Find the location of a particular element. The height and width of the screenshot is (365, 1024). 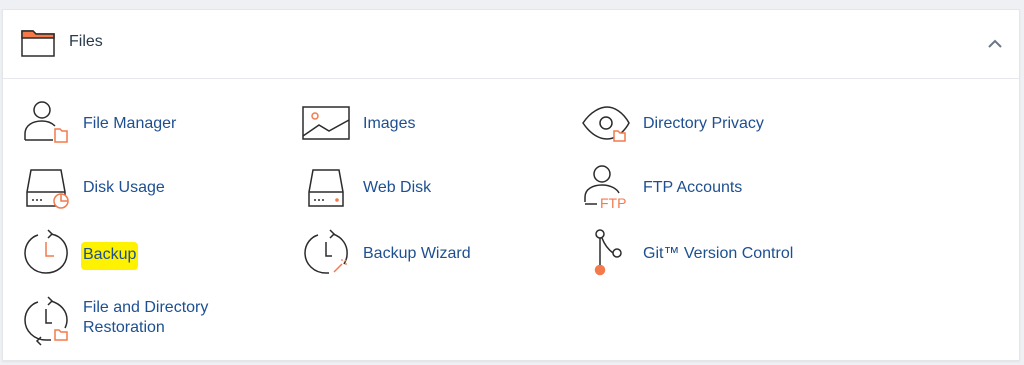

web-disk-link: Web Disk is located at coordinates (421, 187).